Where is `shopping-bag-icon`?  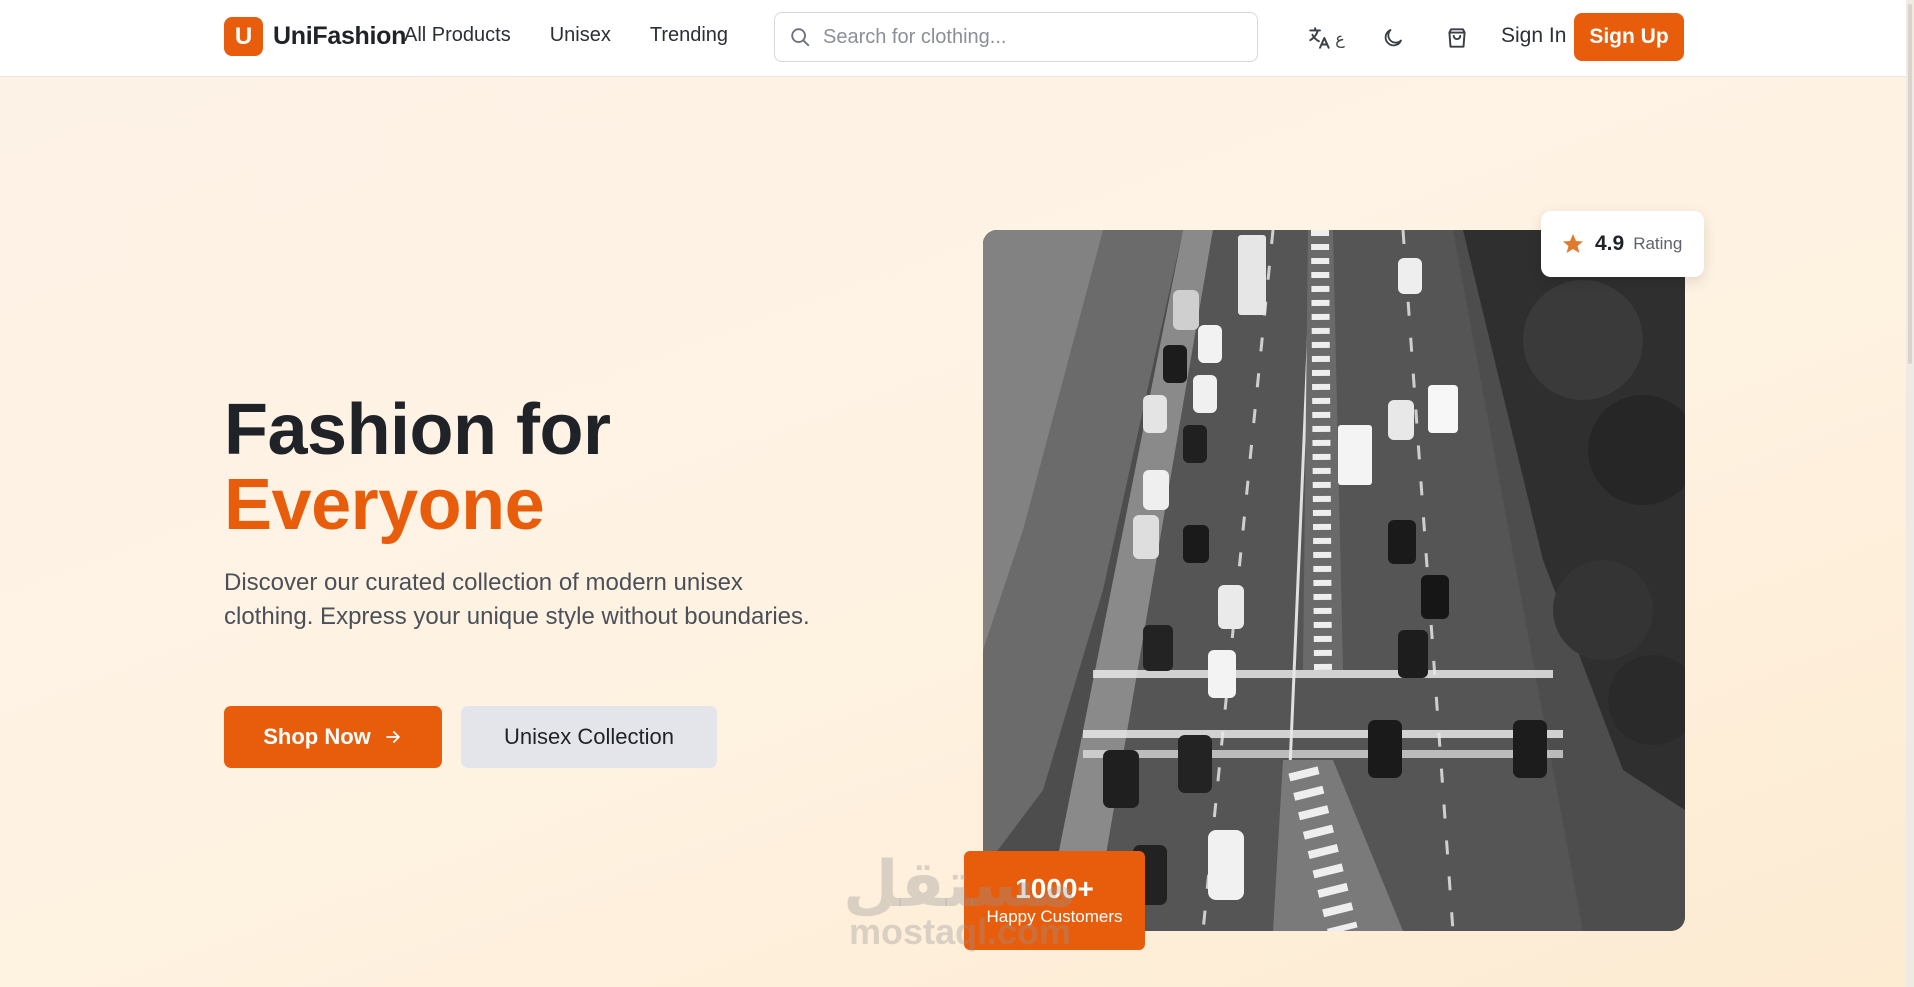
shopping-bag-icon is located at coordinates (1457, 38).